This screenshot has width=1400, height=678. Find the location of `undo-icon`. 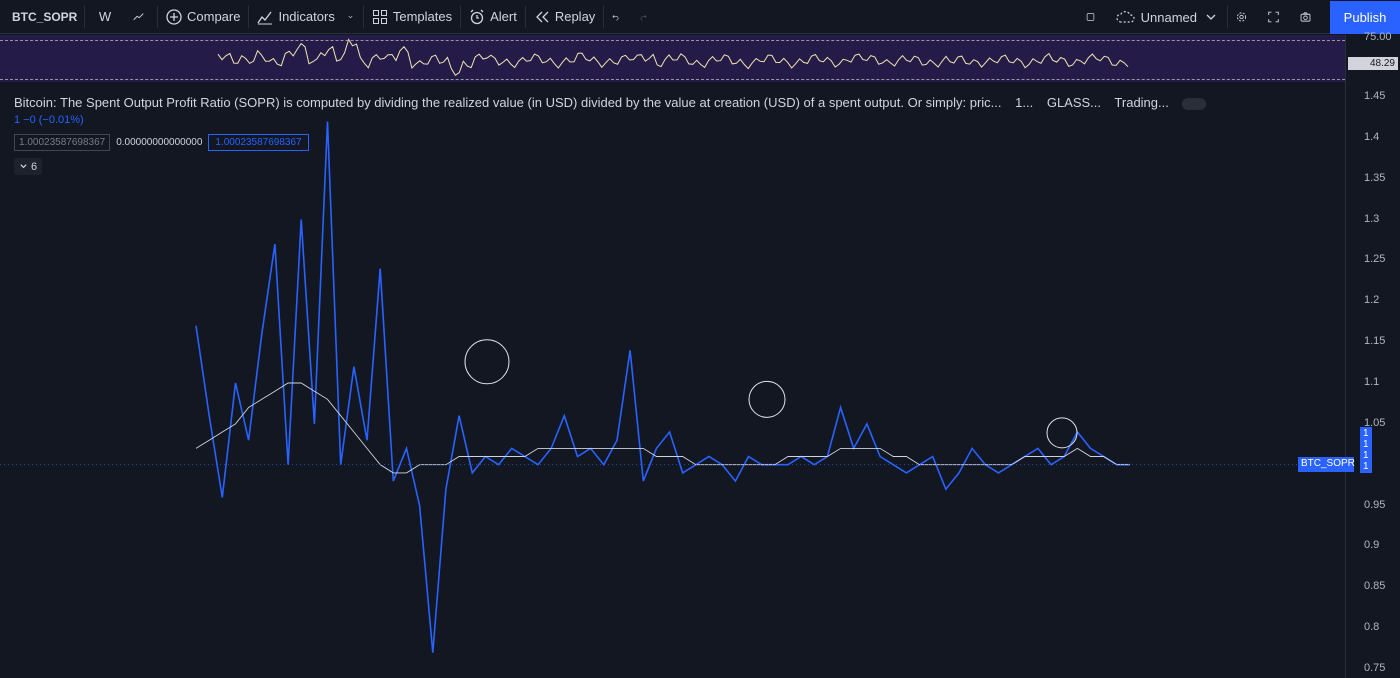

undo-icon is located at coordinates (615, 17).